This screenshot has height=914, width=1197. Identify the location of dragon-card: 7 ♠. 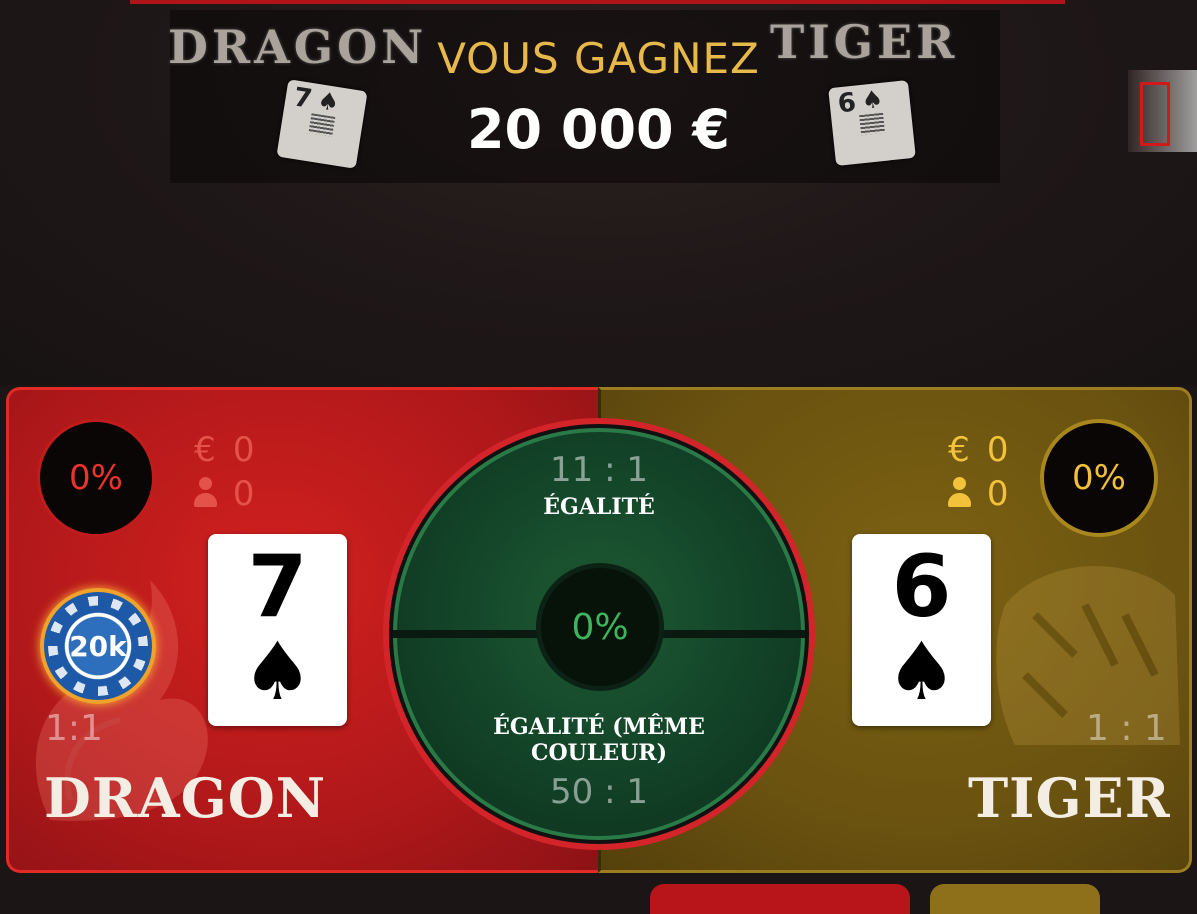
(277, 630).